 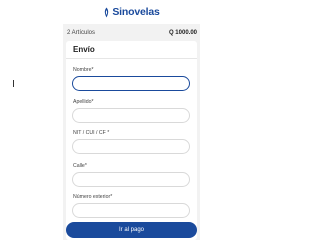 I want to click on street-label: Calle*, so click(x=80, y=166).